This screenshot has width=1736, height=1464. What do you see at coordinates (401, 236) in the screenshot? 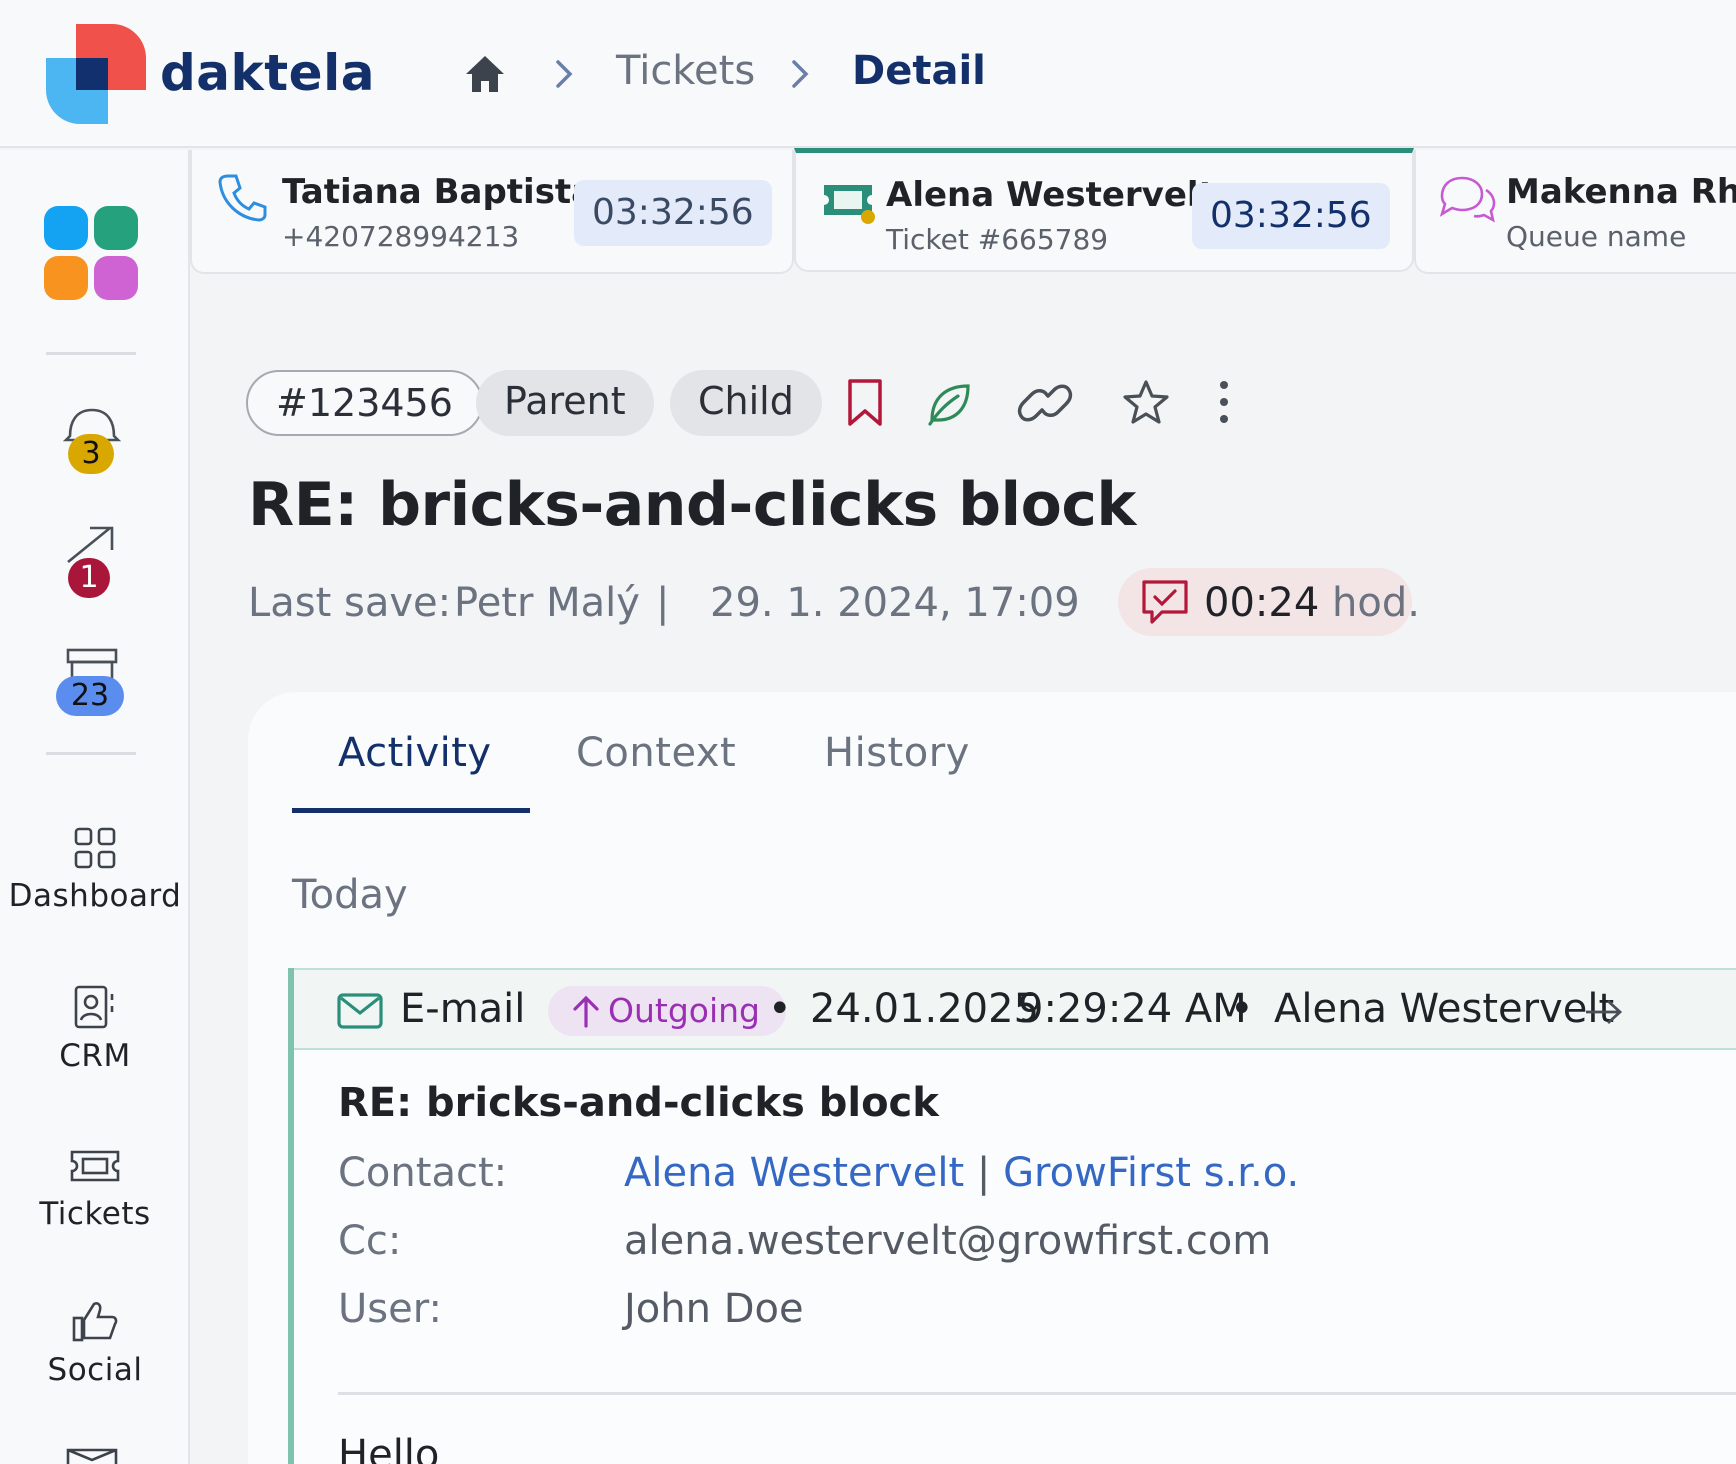
I see `conversation-phone: +420728994213` at bounding box center [401, 236].